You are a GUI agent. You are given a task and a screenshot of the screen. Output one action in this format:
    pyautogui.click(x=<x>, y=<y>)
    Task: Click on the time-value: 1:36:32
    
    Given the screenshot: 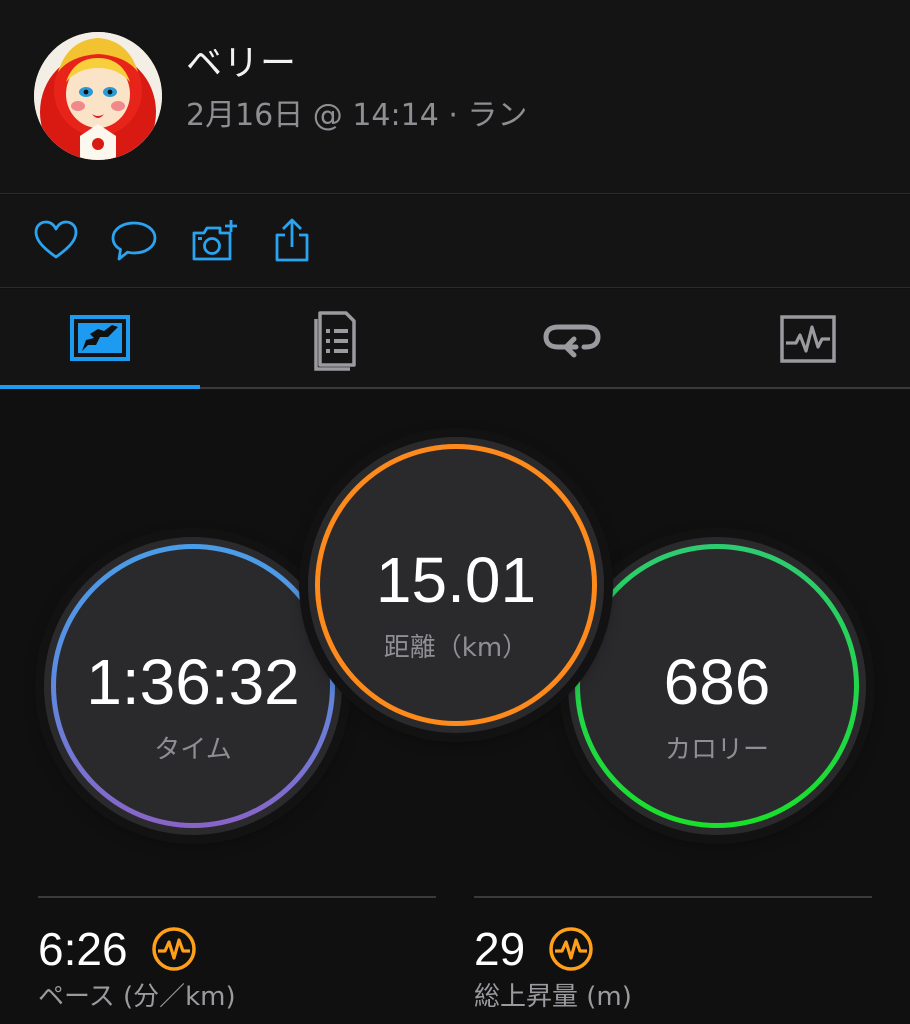 What is the action you would take?
    pyautogui.click(x=193, y=682)
    